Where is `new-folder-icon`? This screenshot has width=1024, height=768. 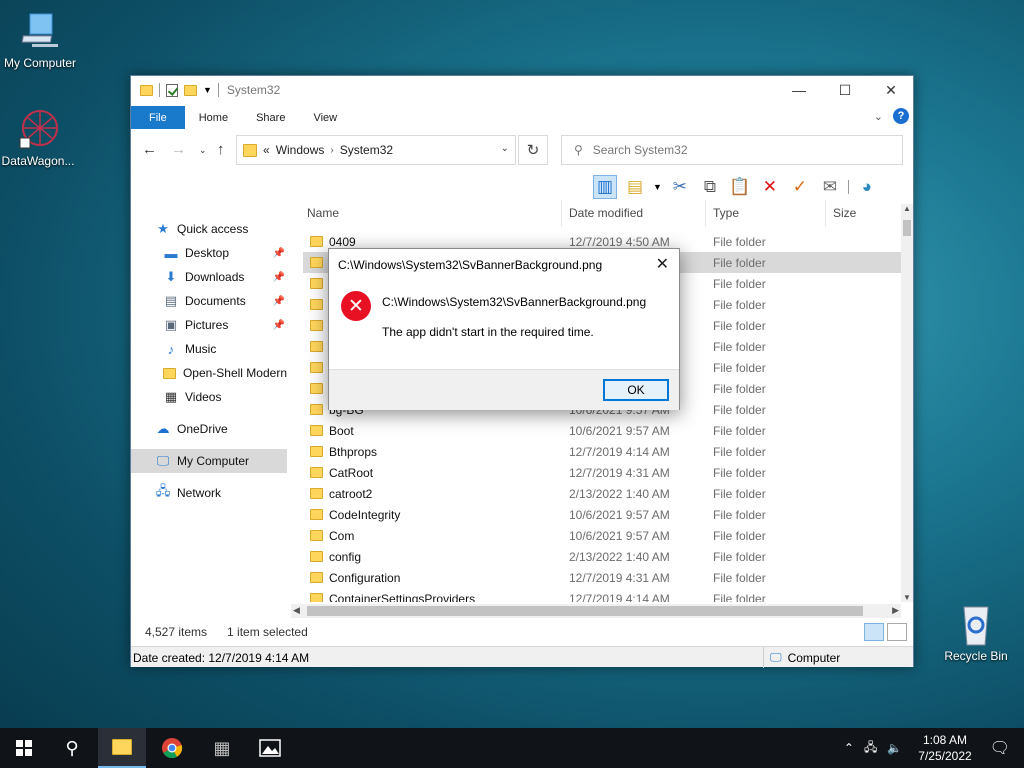
new-folder-icon is located at coordinates (190, 90).